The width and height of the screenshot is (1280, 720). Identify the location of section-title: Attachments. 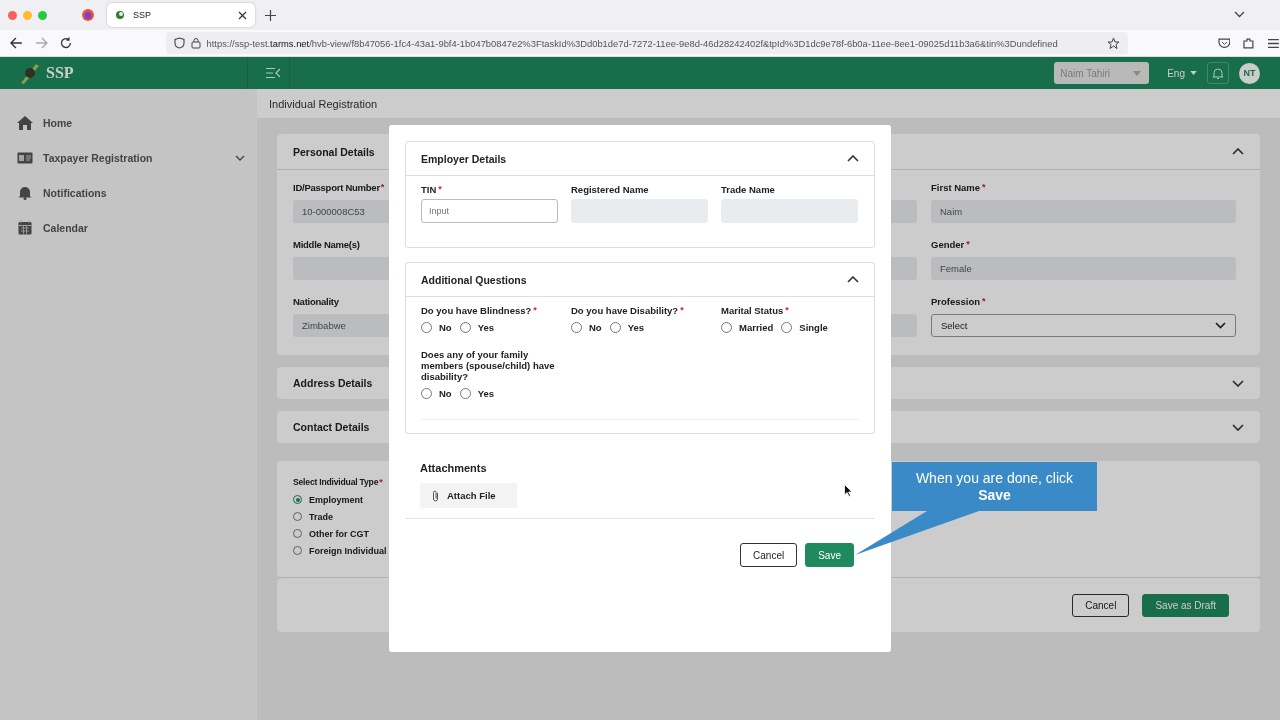
(453, 468).